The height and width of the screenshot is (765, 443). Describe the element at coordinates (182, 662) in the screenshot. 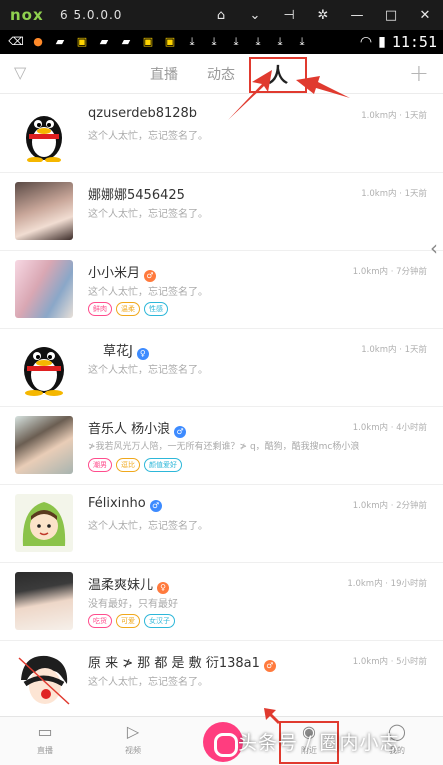

I see `user-name: 原 来 ≯ 那 都 是 敷 衍138a1 ♂` at that location.